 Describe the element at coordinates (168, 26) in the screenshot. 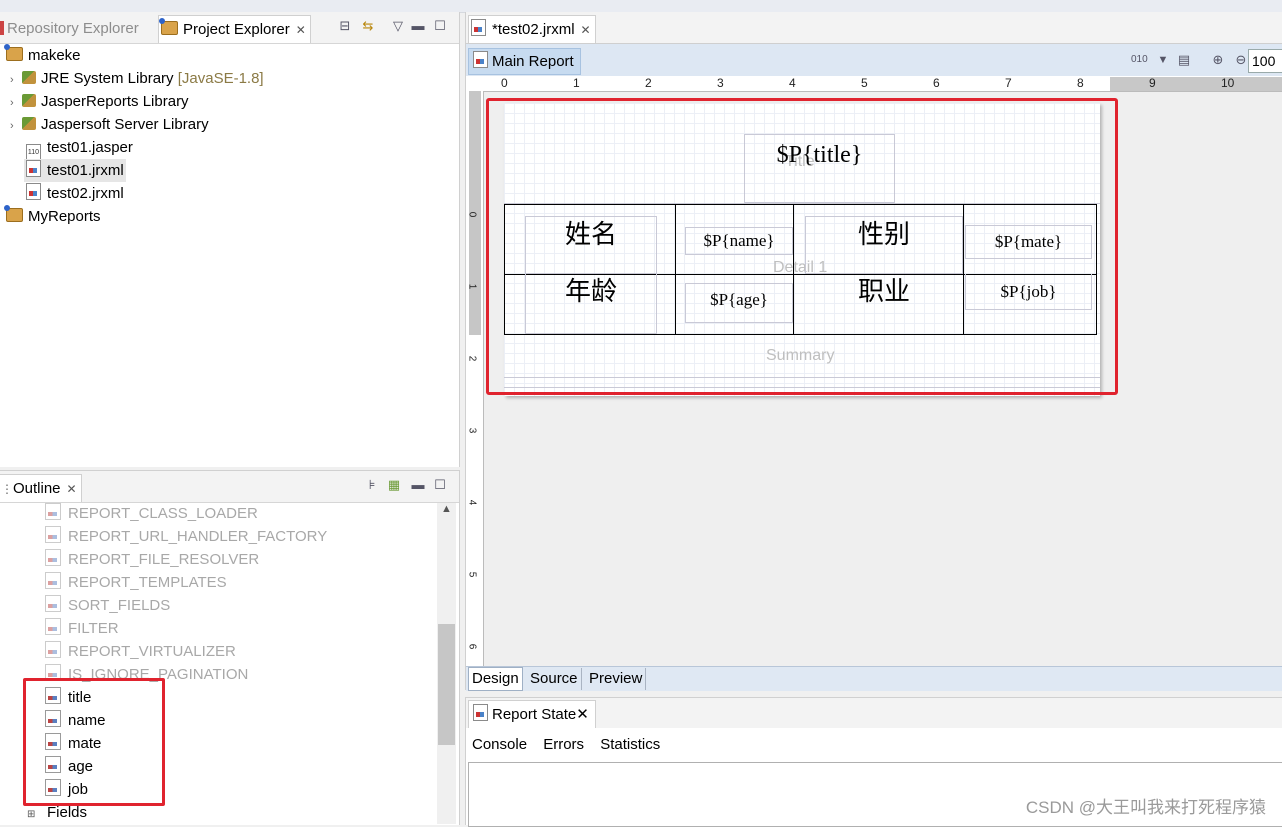

I see `project-explorer-icon` at that location.